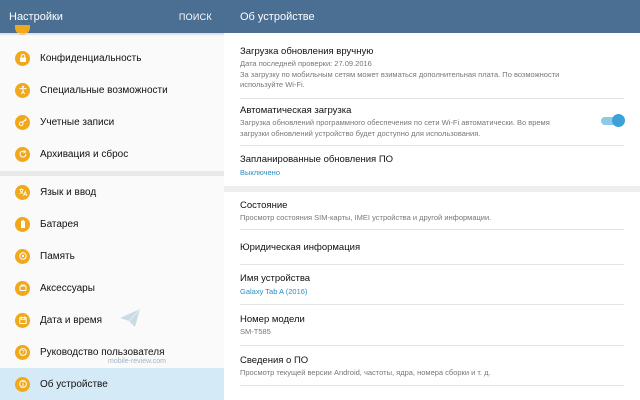 The width and height of the screenshot is (640, 400). I want to click on manual-icon: ?, so click(22, 352).